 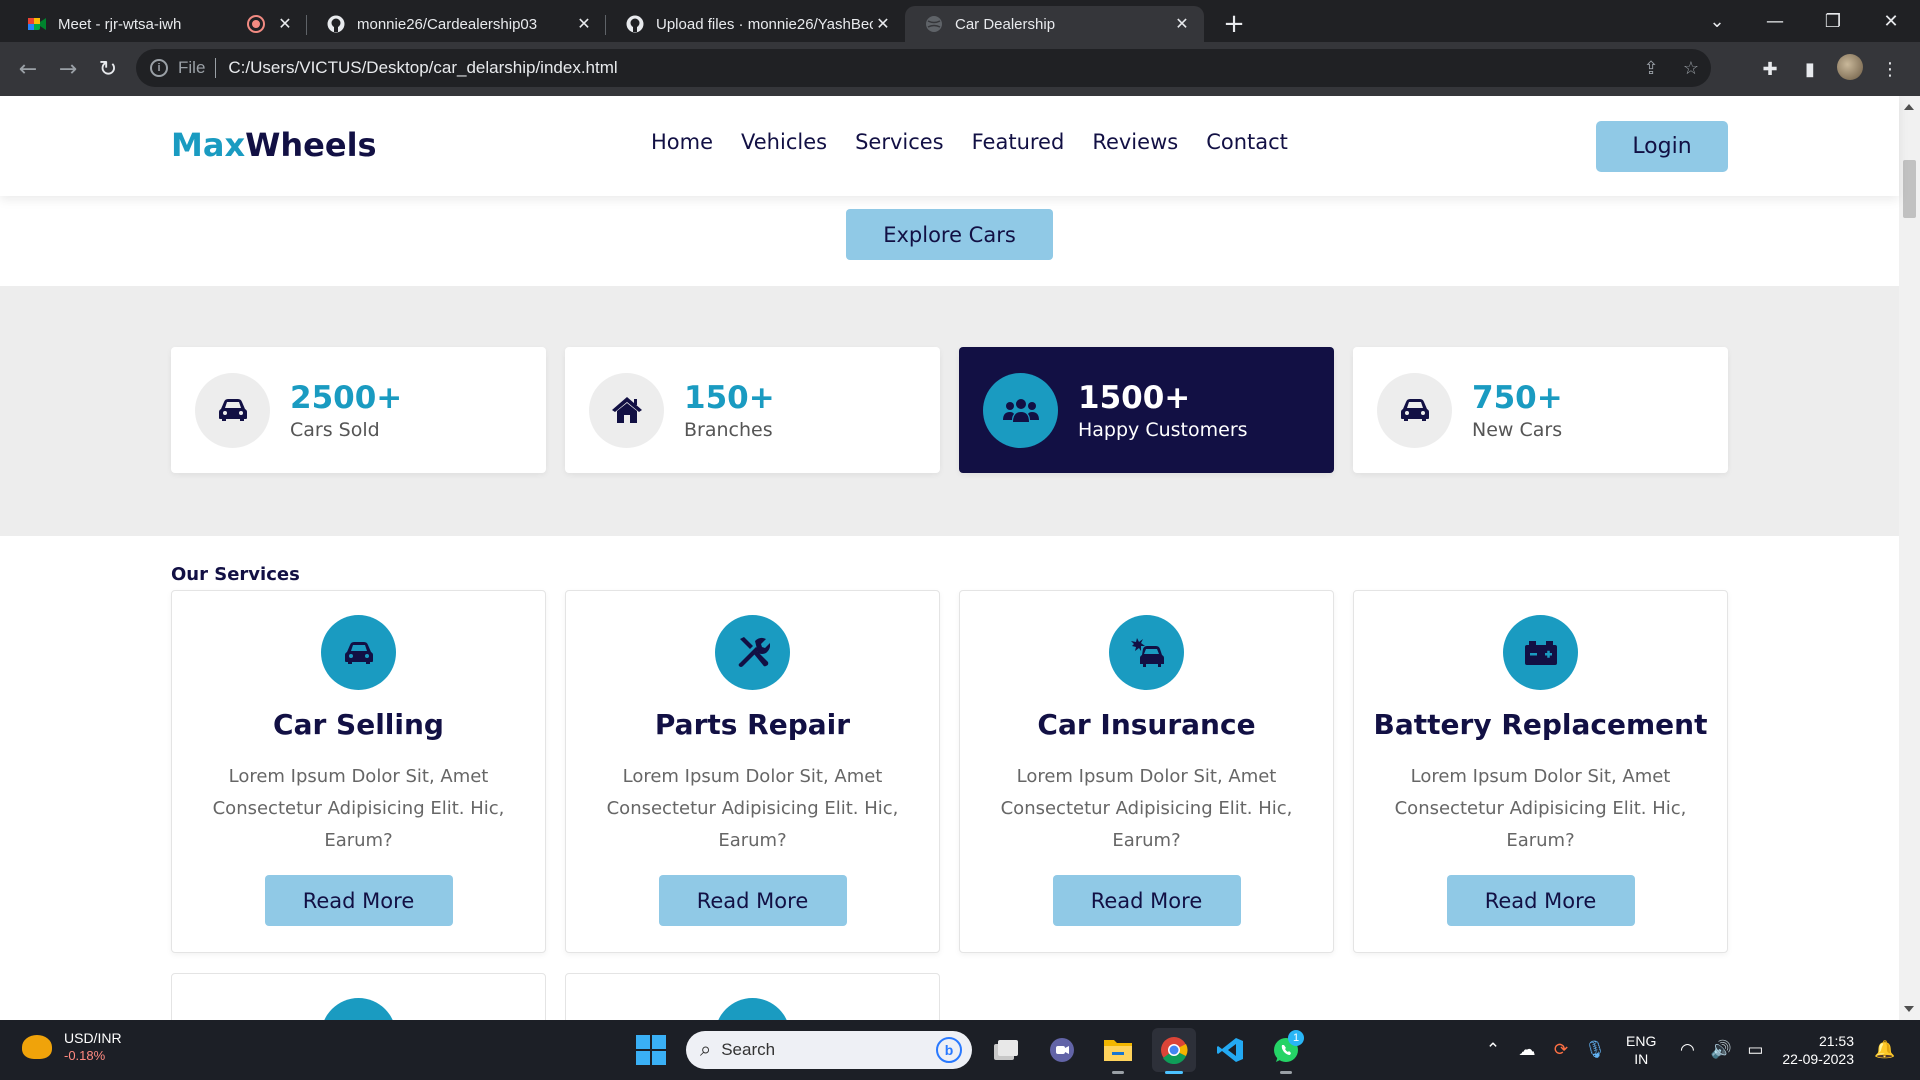 What do you see at coordinates (1909, 1009) in the screenshot?
I see `scroll-down-arrow-icon` at bounding box center [1909, 1009].